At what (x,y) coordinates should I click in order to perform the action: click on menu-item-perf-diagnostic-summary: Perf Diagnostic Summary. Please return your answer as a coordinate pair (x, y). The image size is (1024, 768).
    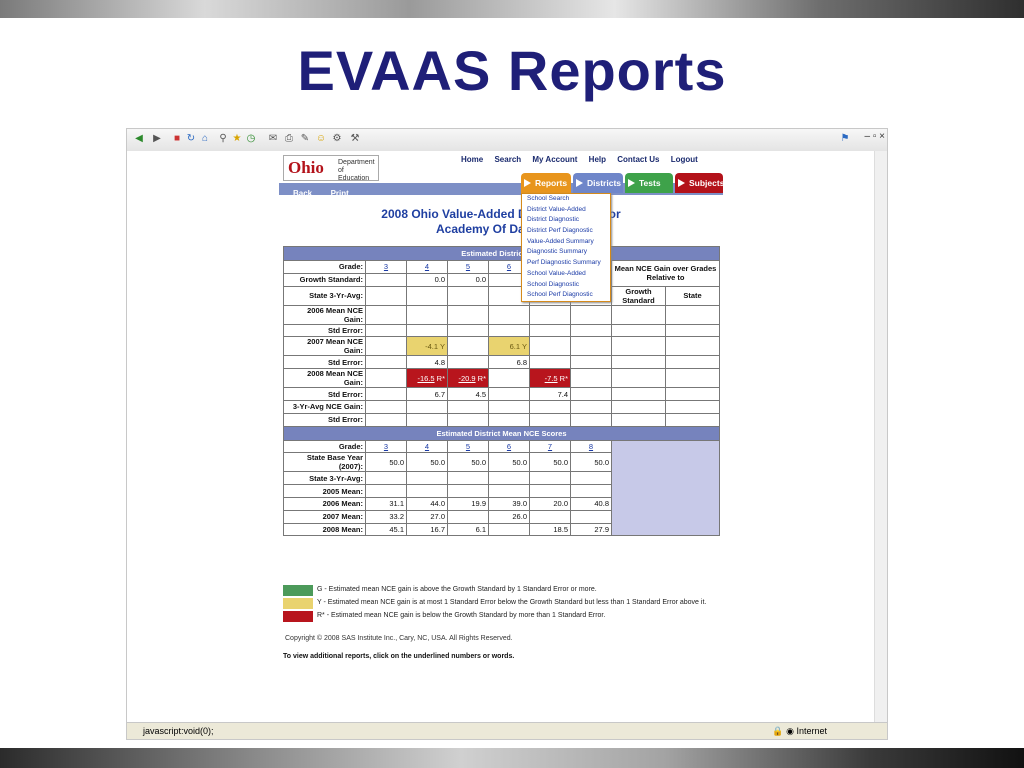
    Looking at the image, I should click on (566, 263).